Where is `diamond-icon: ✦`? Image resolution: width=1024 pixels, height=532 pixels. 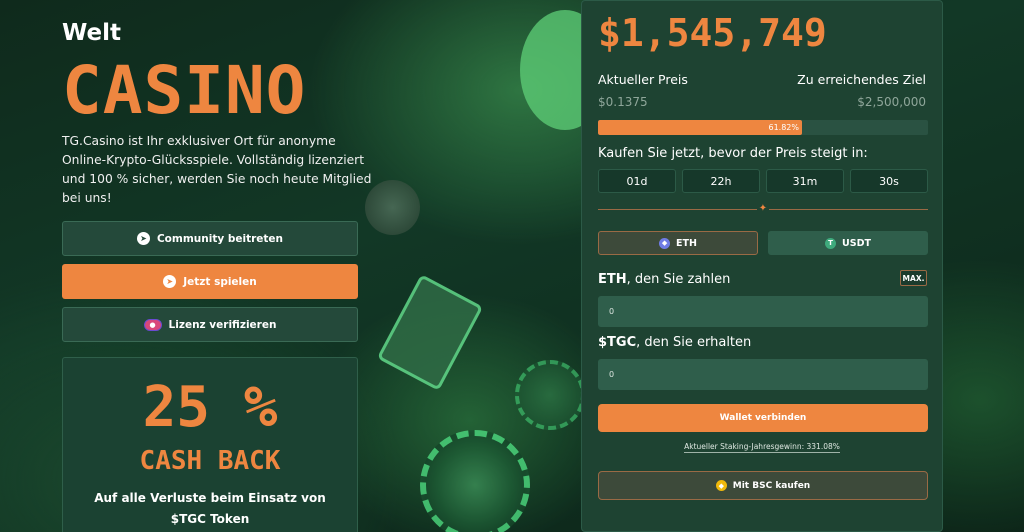 diamond-icon: ✦ is located at coordinates (763, 209).